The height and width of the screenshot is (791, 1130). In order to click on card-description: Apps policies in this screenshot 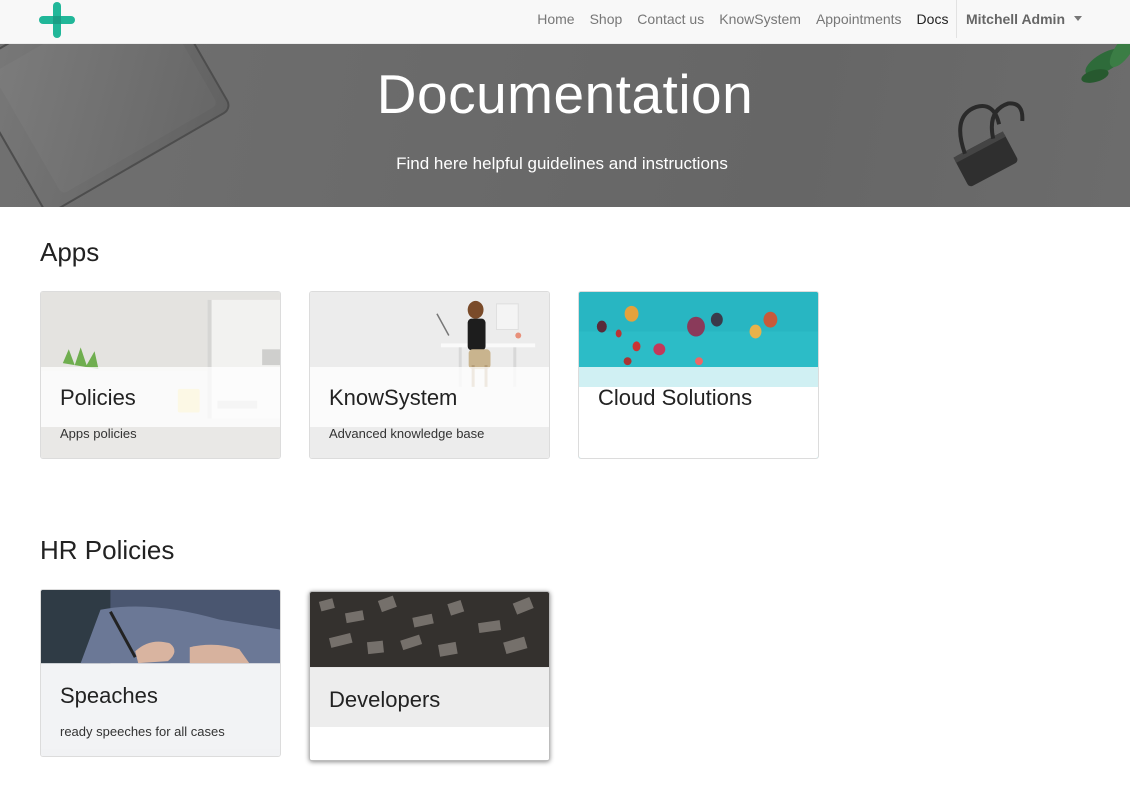, I will do `click(98, 433)`.